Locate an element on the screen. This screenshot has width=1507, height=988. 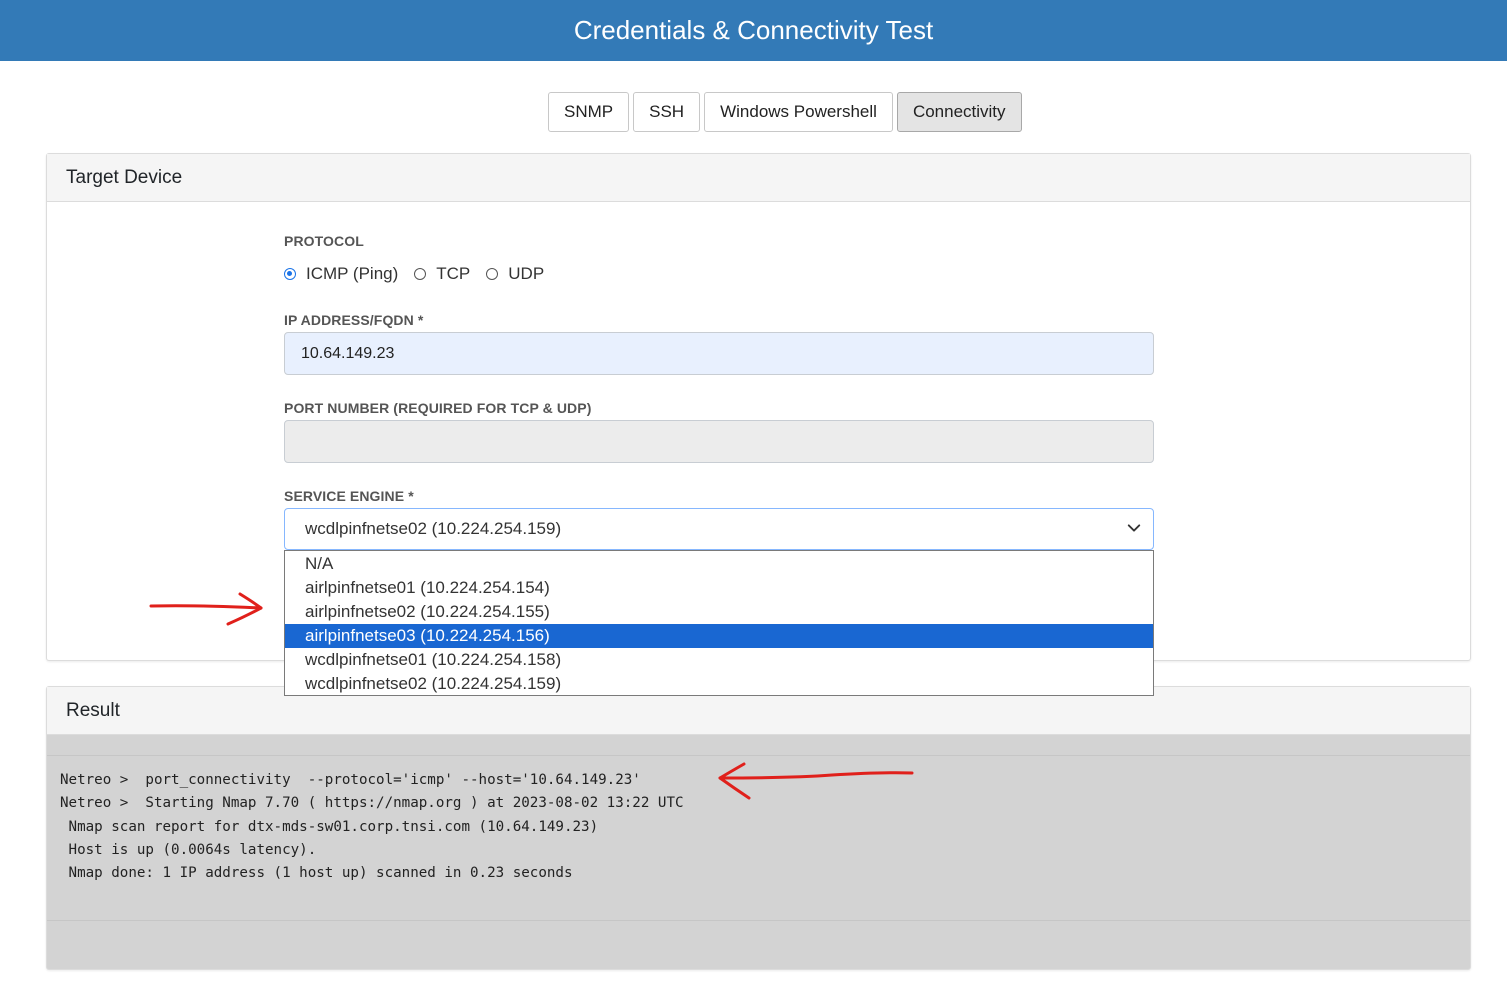
port-label-text: PORT NUMBER (REQUIRED FOR TCP & UDP) is located at coordinates (438, 408).